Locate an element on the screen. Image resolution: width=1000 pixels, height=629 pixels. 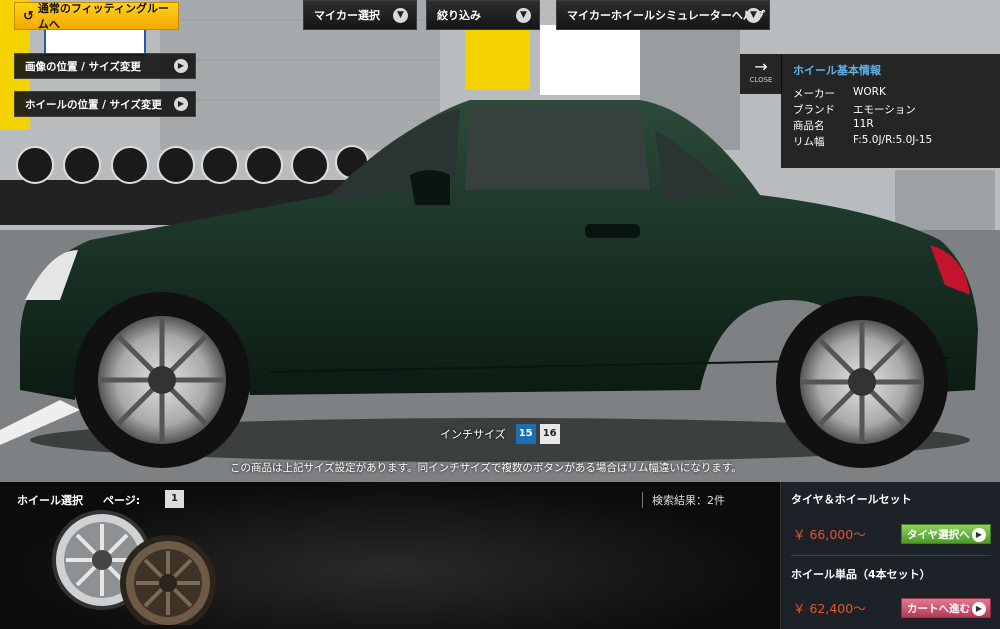
inch-15-button: 15 is located at coordinates (525, 434).